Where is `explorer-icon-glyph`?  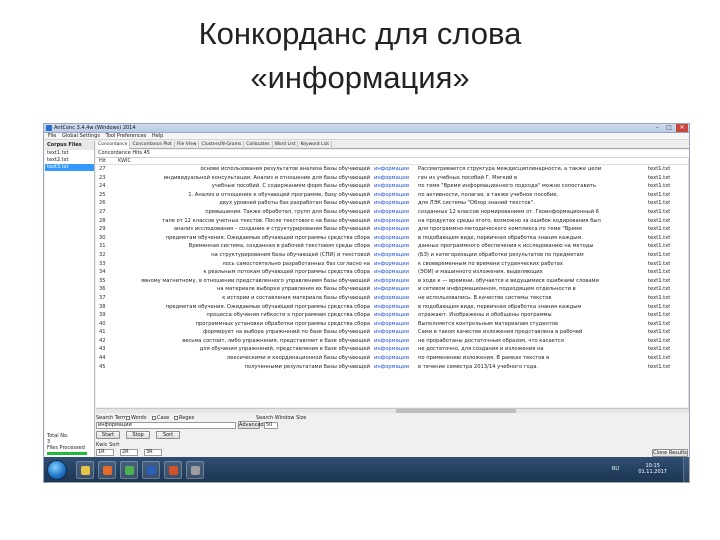 explorer-icon-glyph is located at coordinates (85, 470).